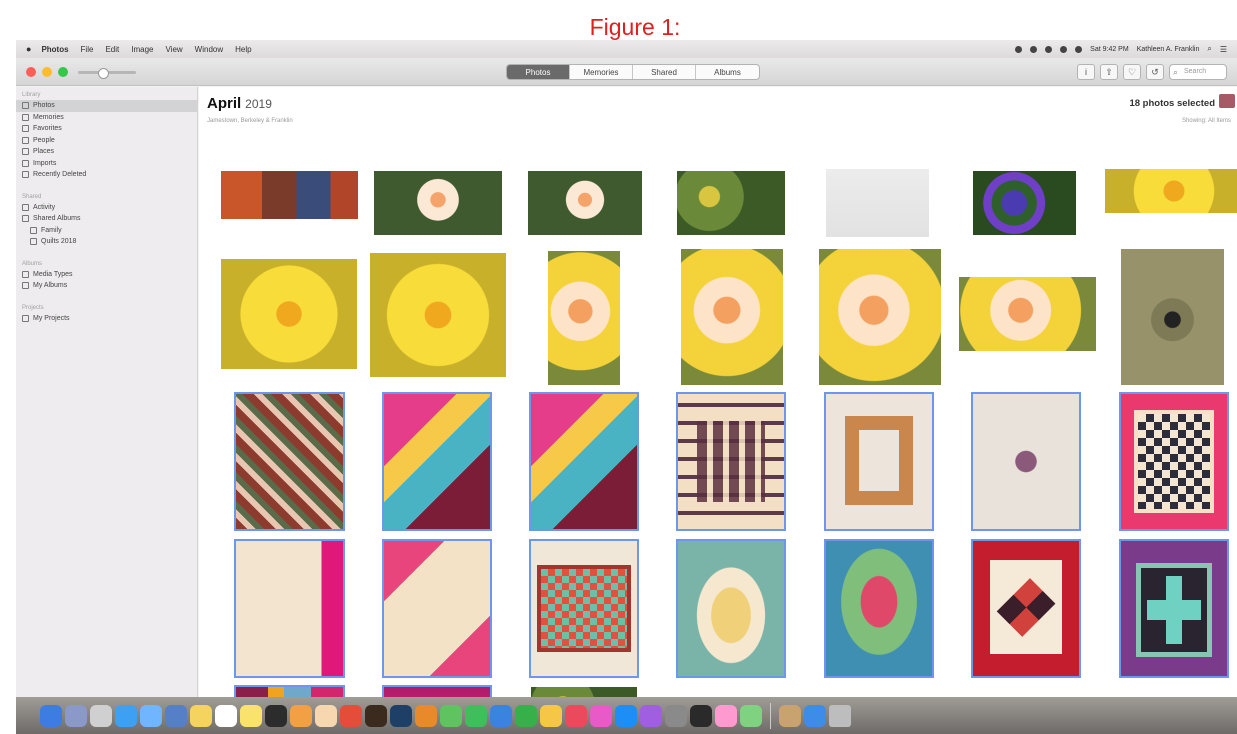 The width and height of the screenshot is (1237, 734). Describe the element at coordinates (106, 152) in the screenshot. I see `sidebar-item-places: Places` at that location.